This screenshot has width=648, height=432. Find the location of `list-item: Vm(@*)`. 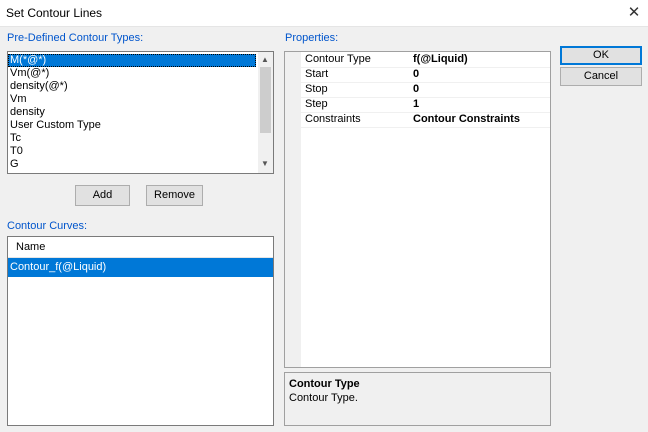

list-item: Vm(@*) is located at coordinates (132, 73).